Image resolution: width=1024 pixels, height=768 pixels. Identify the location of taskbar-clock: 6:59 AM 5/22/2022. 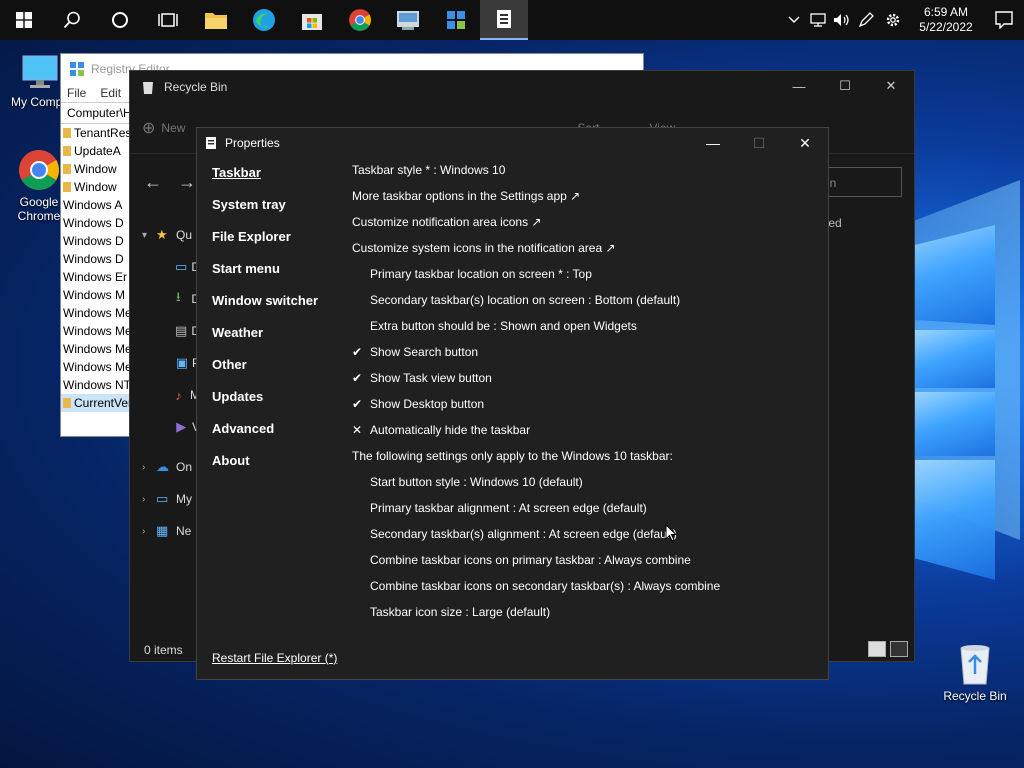
(946, 20).